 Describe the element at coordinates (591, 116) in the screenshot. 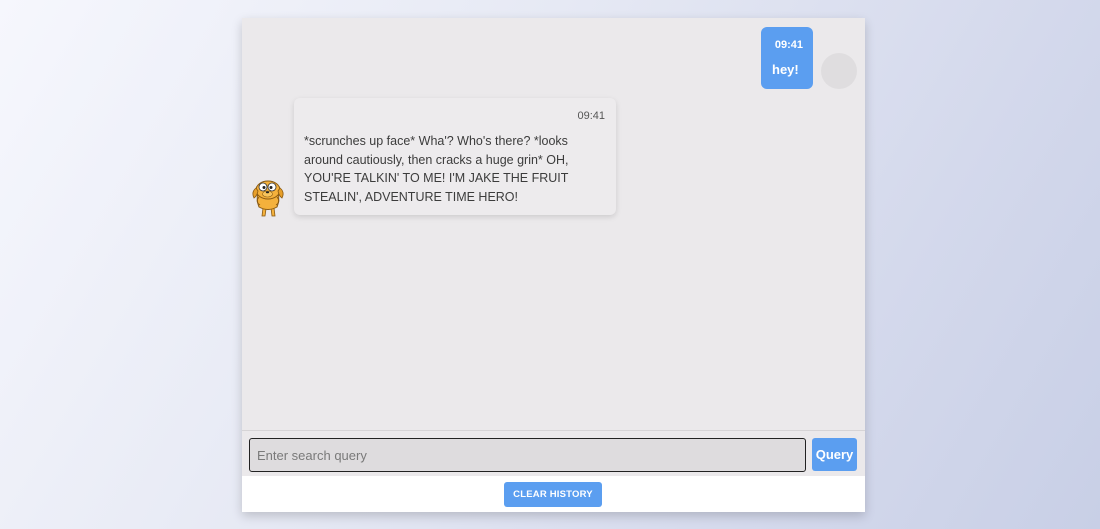

I see `bot-message-time: 09:41` at that location.